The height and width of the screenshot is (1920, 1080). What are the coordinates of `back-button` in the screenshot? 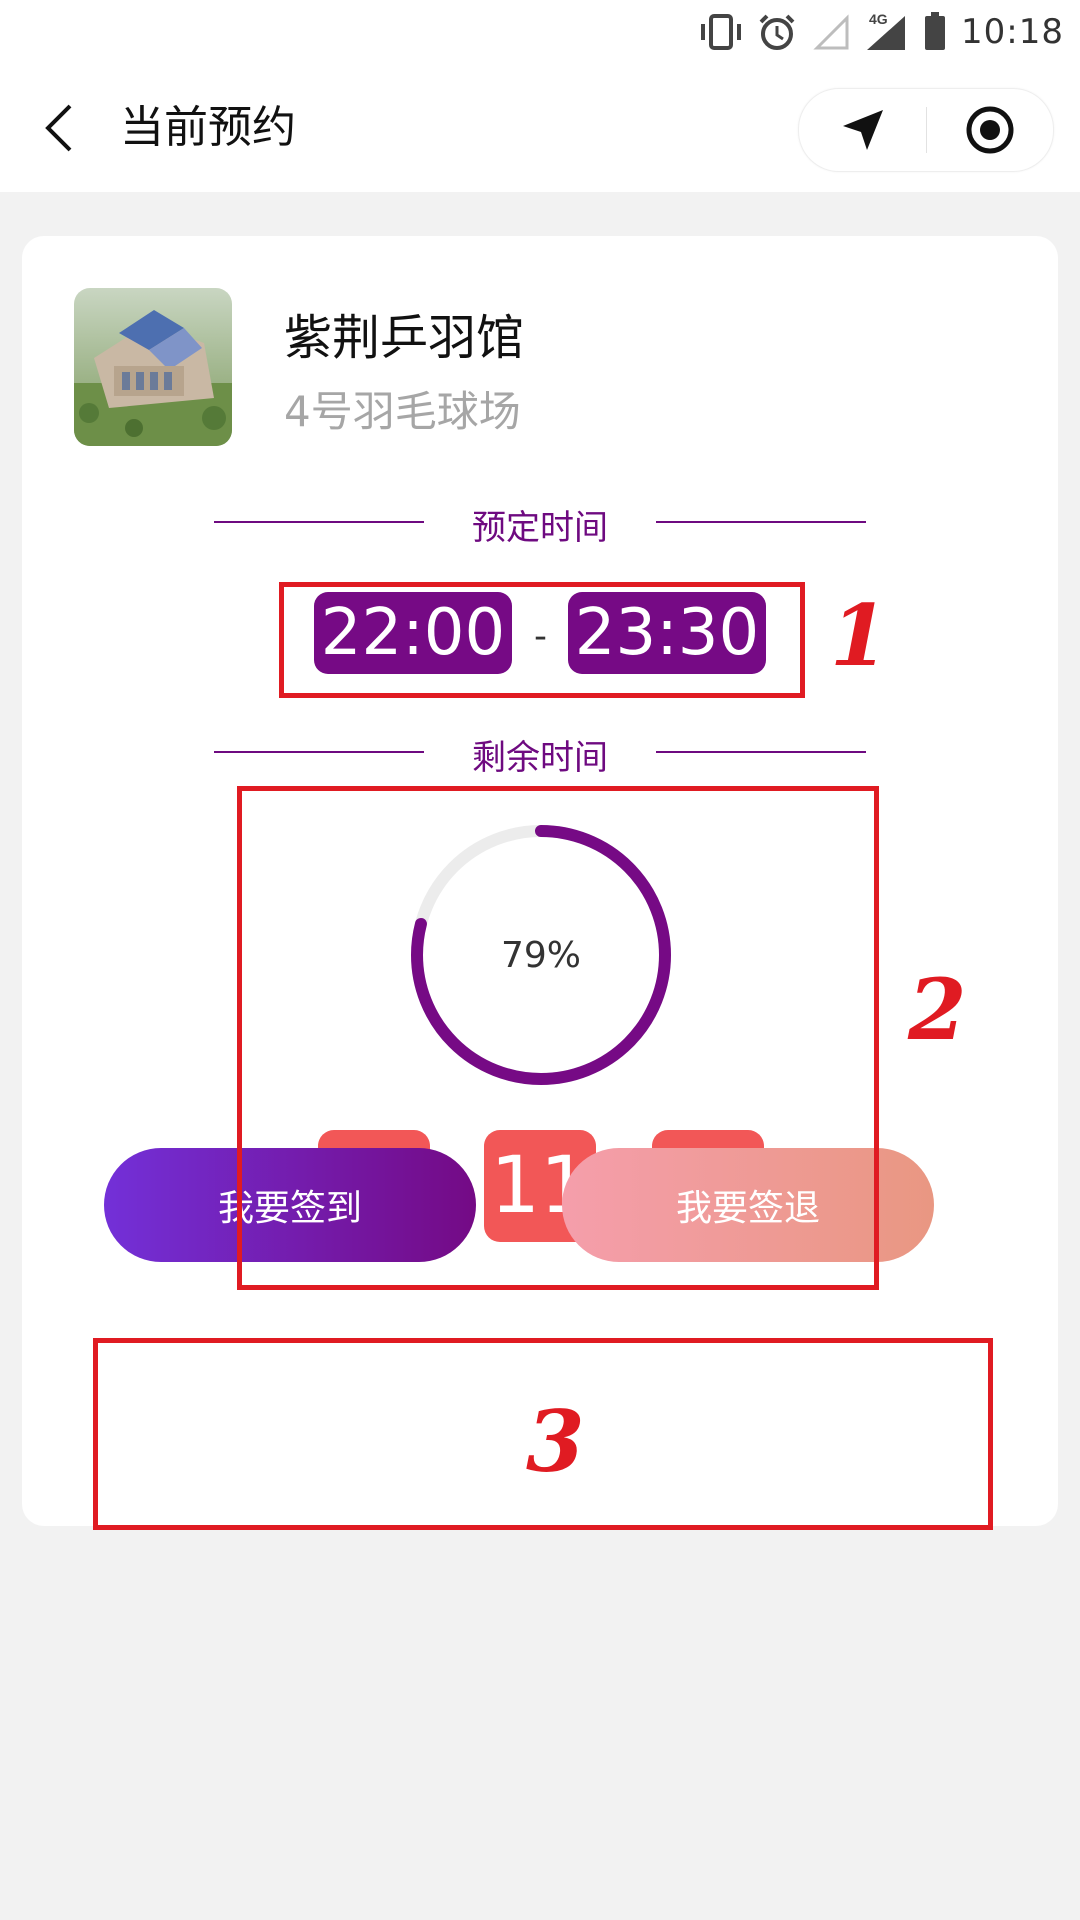 It's located at (60, 128).